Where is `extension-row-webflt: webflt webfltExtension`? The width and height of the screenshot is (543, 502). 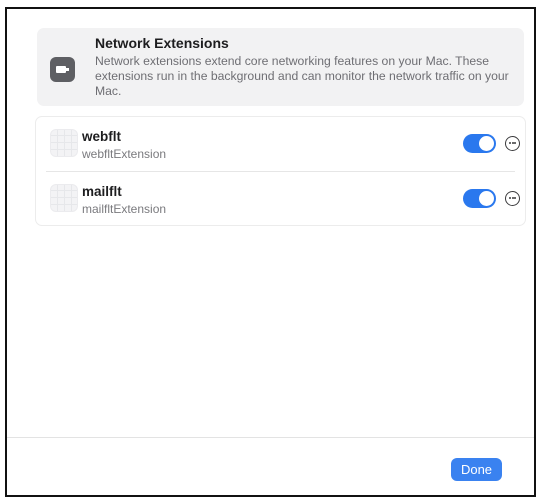 extension-row-webflt: webflt webfltExtension is located at coordinates (280, 144).